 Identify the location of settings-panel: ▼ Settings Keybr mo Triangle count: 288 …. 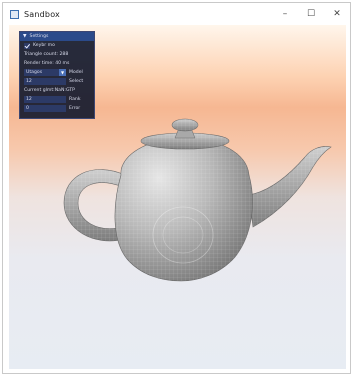
(57, 75).